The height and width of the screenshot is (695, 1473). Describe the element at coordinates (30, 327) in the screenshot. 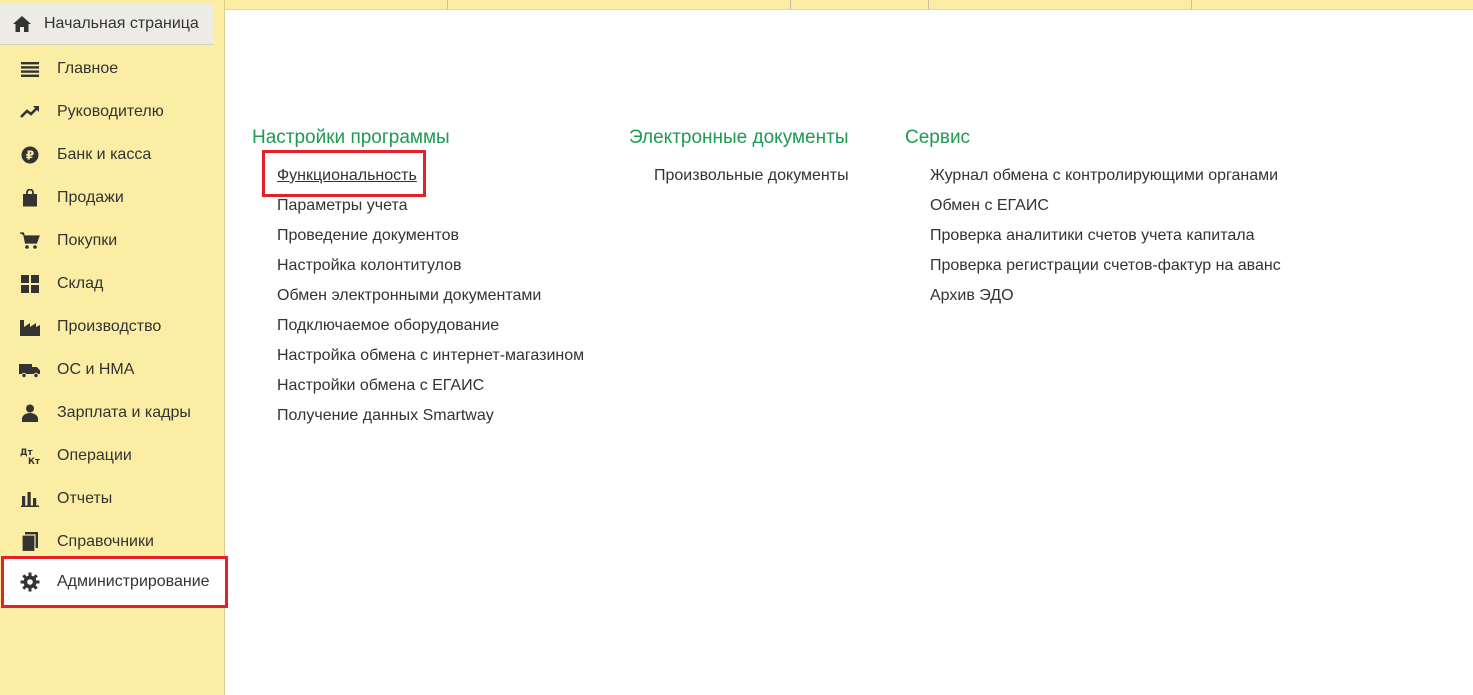

I see `factory-icon` at that location.